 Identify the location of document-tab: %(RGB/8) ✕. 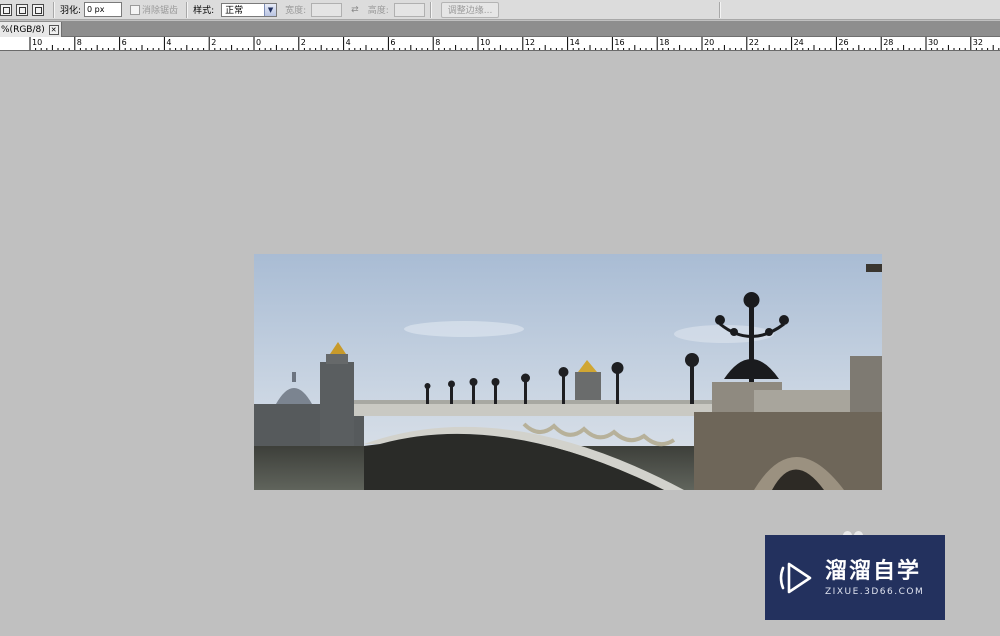
(31, 29).